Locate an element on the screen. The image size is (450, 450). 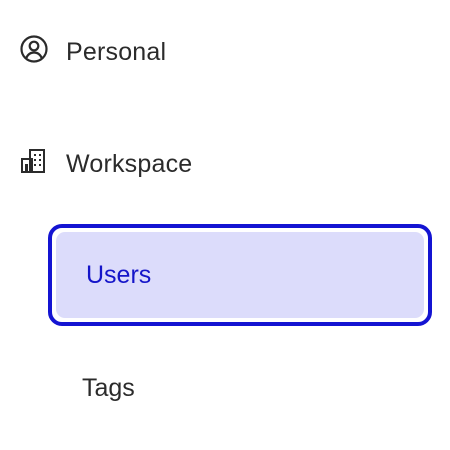
nav-item-workspace: Workspace is located at coordinates (105, 164).